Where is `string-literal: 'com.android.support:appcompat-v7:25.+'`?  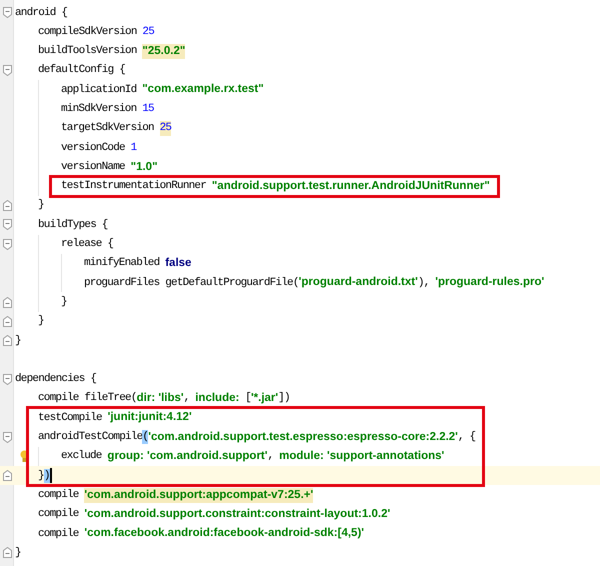
string-literal: 'com.android.support:appcompat-v7:25.+' is located at coordinates (199, 495).